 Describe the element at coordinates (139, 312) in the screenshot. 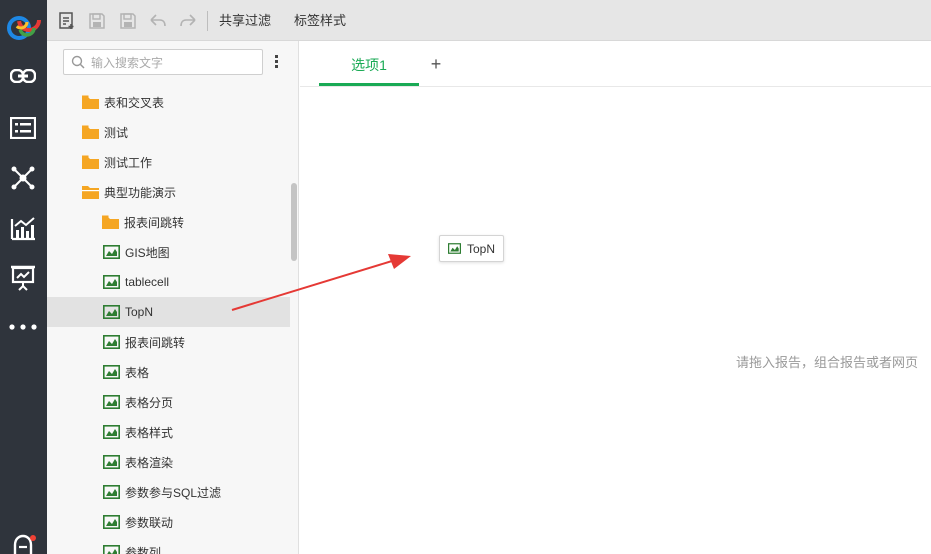

I see `tree-item-label: TopN` at that location.